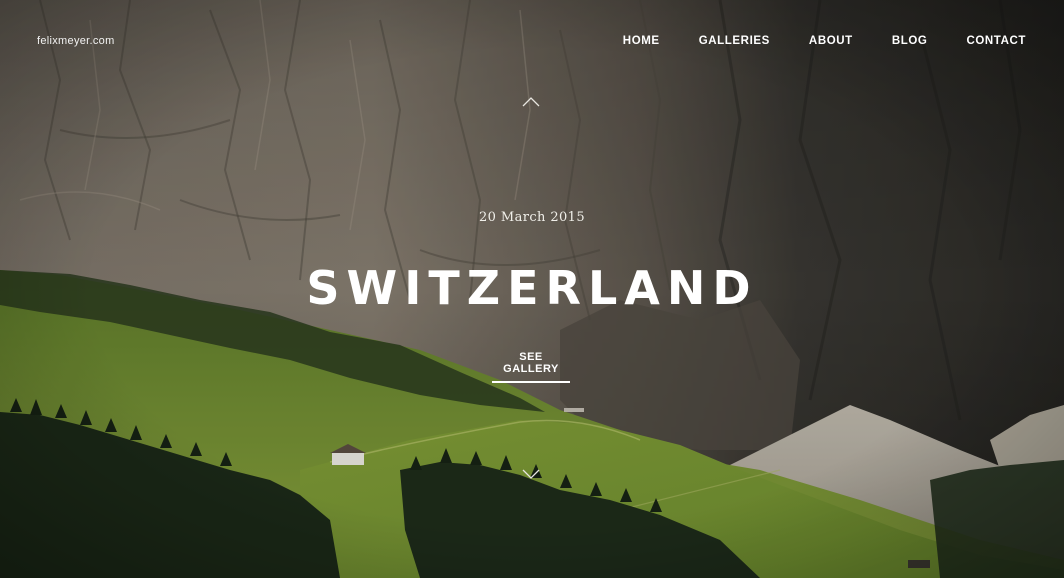  What do you see at coordinates (532, 217) in the screenshot?
I see `post-date: 20 March 2015` at bounding box center [532, 217].